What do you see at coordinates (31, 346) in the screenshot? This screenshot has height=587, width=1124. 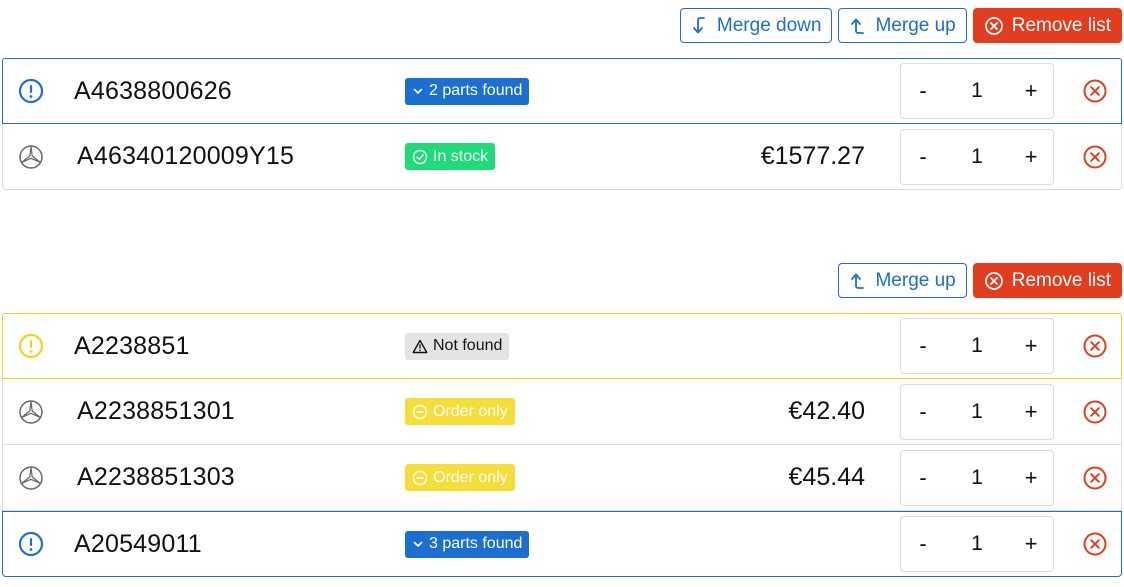 I see `warning-circle-icon` at bounding box center [31, 346].